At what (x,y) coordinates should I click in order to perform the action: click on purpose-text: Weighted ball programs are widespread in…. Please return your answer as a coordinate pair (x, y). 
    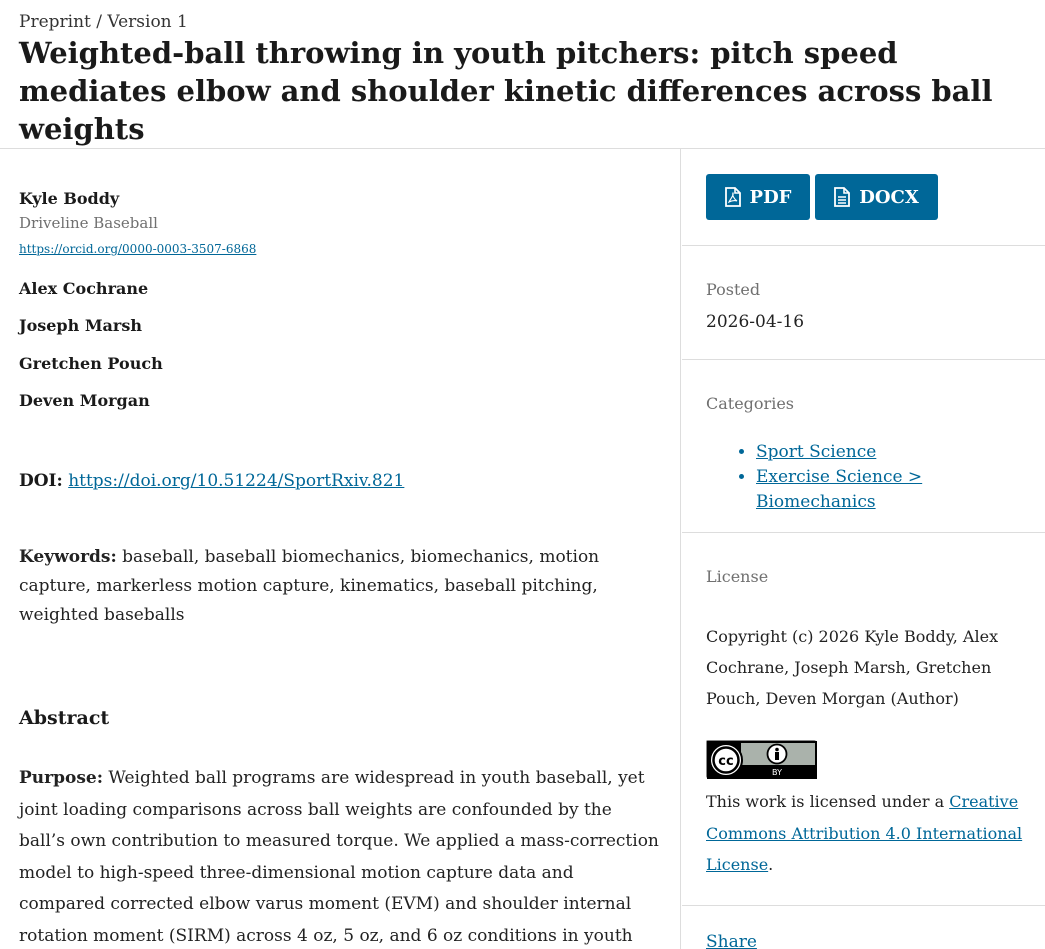
    Looking at the image, I should click on (339, 857).